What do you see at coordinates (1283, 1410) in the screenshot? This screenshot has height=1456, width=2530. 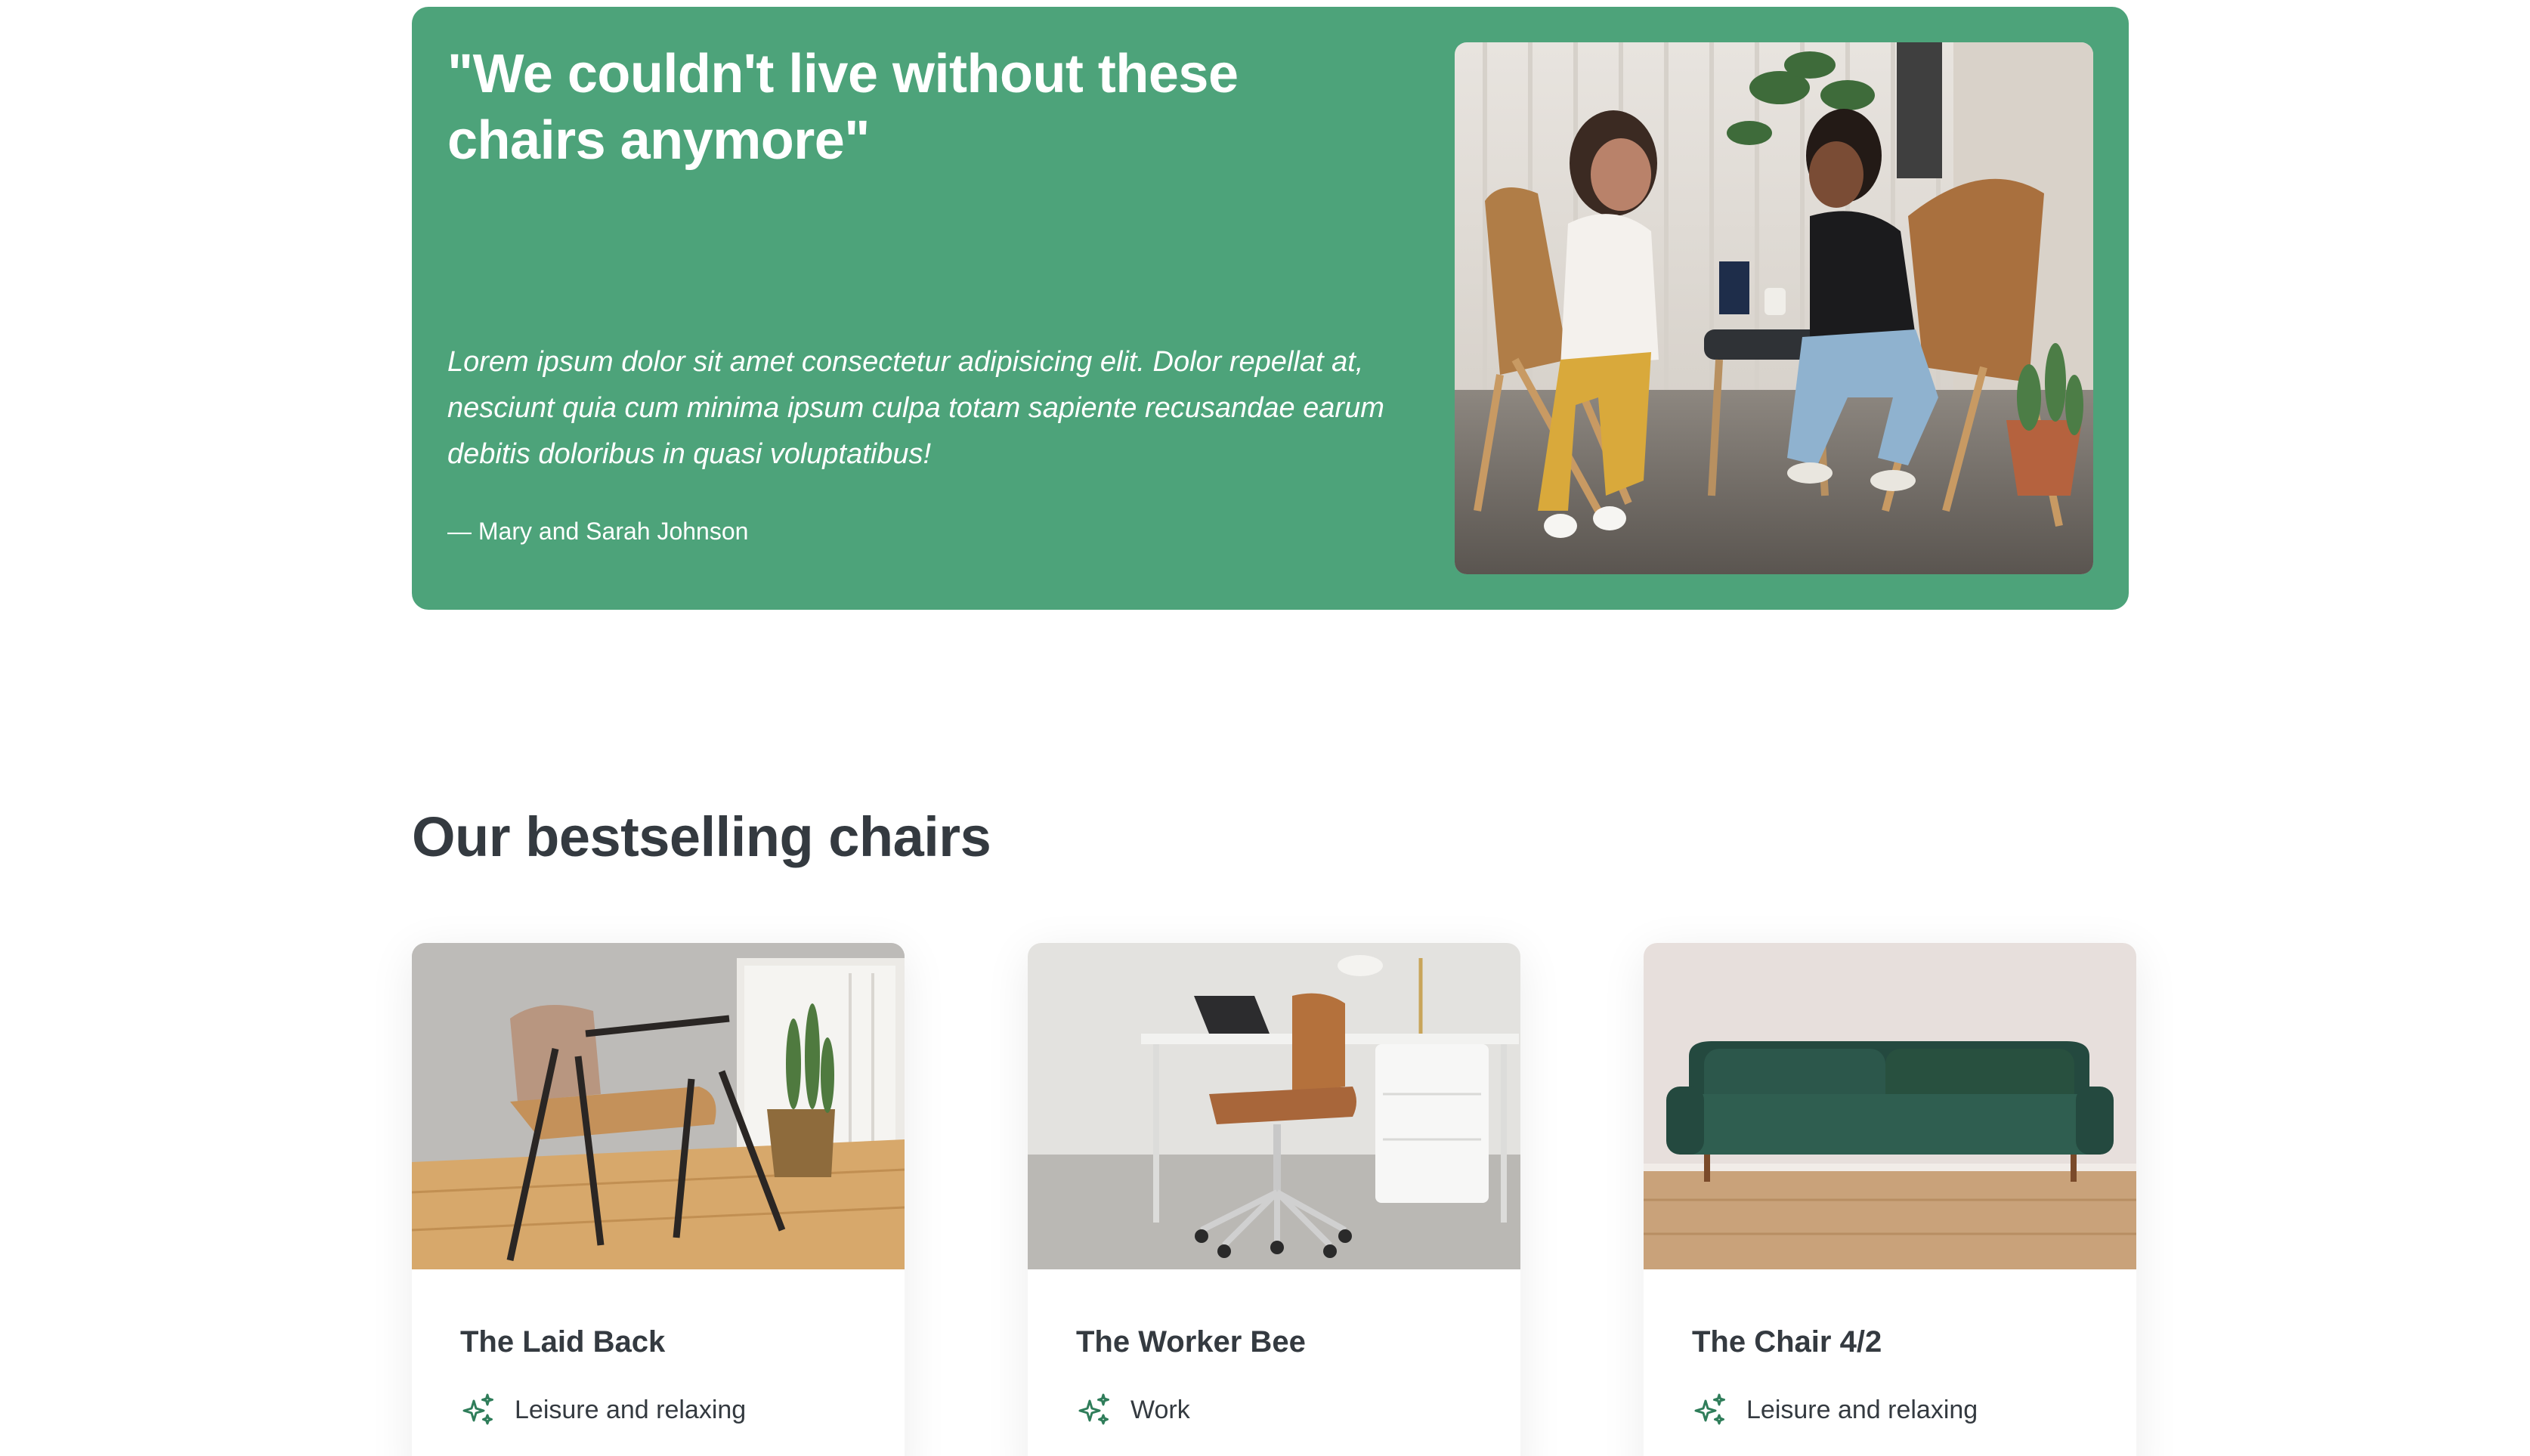 I see `product-attribute: Work` at bounding box center [1283, 1410].